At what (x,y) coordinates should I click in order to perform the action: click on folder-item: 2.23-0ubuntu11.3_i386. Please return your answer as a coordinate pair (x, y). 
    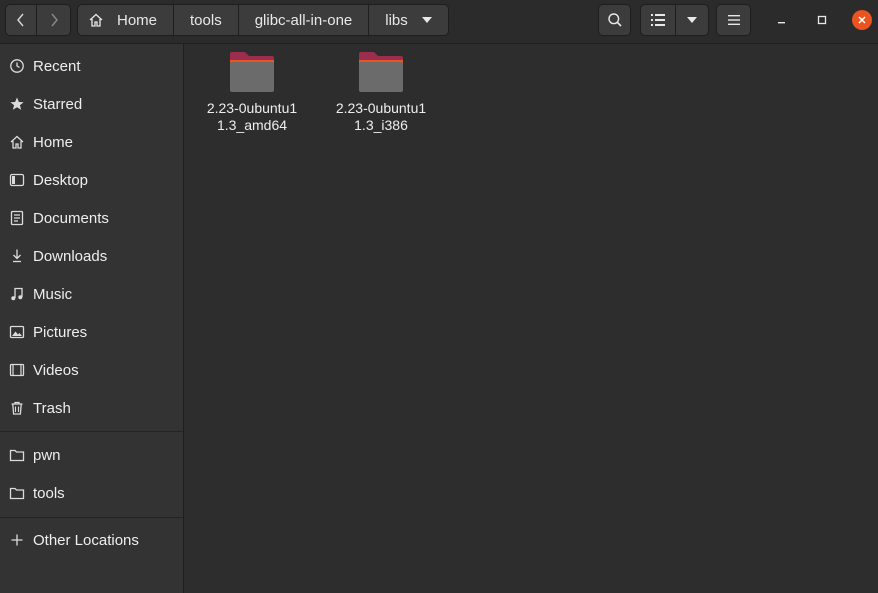
    Looking at the image, I should click on (381, 92).